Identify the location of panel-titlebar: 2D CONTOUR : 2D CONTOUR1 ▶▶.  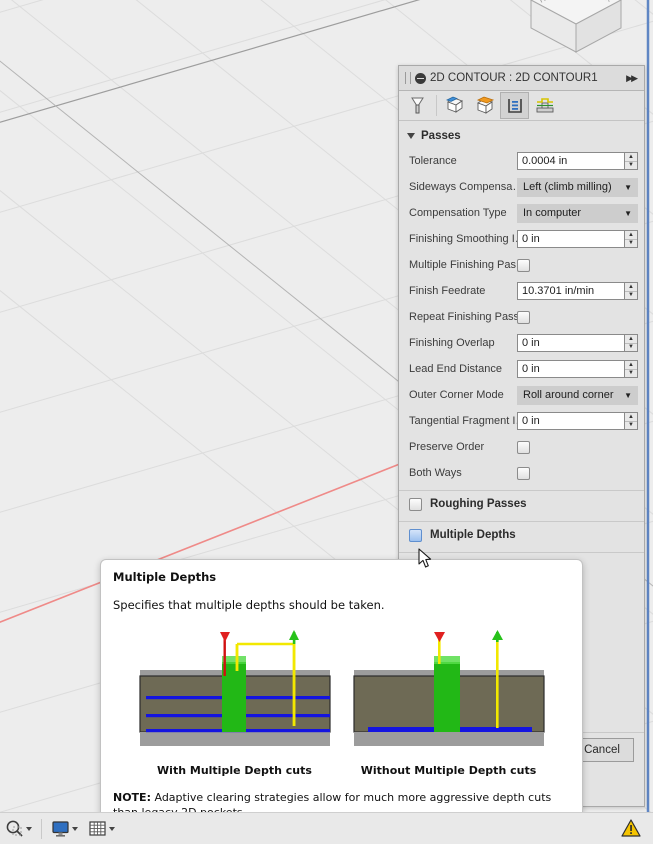
(521, 78).